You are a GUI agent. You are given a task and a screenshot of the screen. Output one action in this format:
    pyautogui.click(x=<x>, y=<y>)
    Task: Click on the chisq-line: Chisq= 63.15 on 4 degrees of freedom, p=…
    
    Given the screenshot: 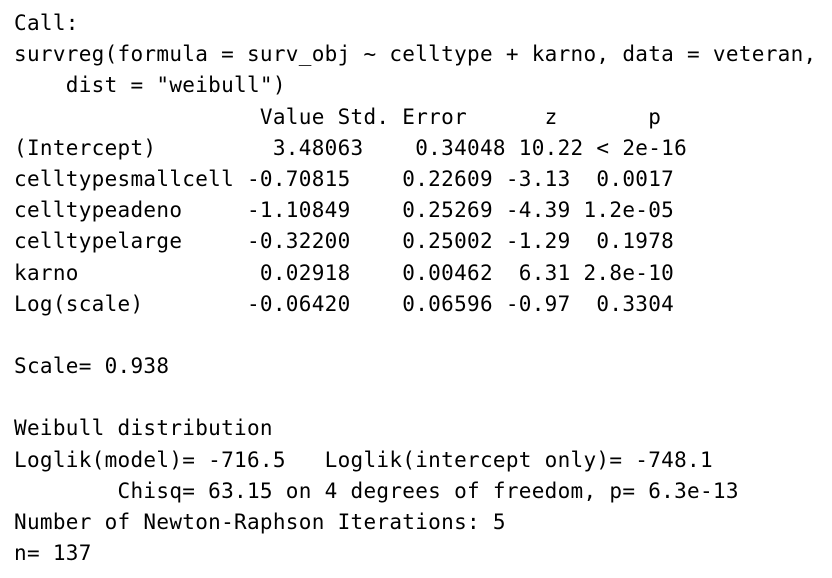 What is the action you would take?
    pyautogui.click(x=376, y=490)
    